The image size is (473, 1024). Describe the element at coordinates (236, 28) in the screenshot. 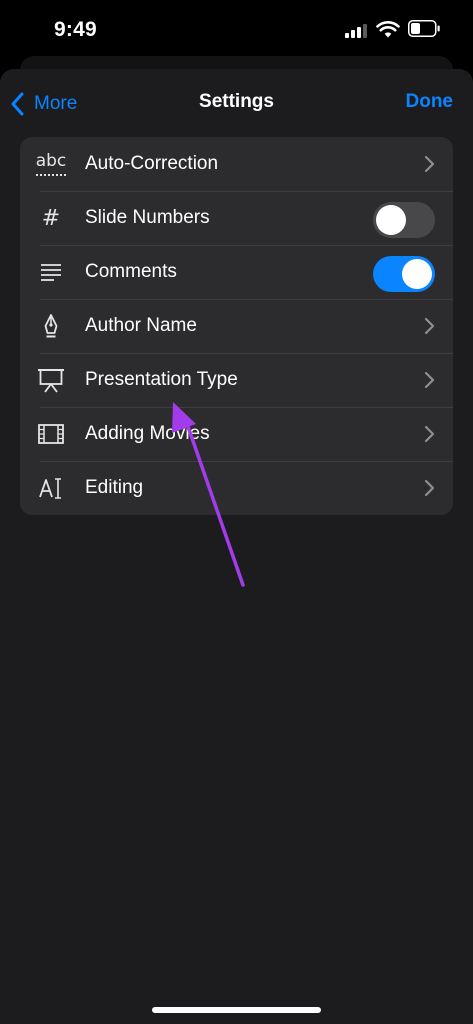

I see `status-bar: 9:49` at that location.